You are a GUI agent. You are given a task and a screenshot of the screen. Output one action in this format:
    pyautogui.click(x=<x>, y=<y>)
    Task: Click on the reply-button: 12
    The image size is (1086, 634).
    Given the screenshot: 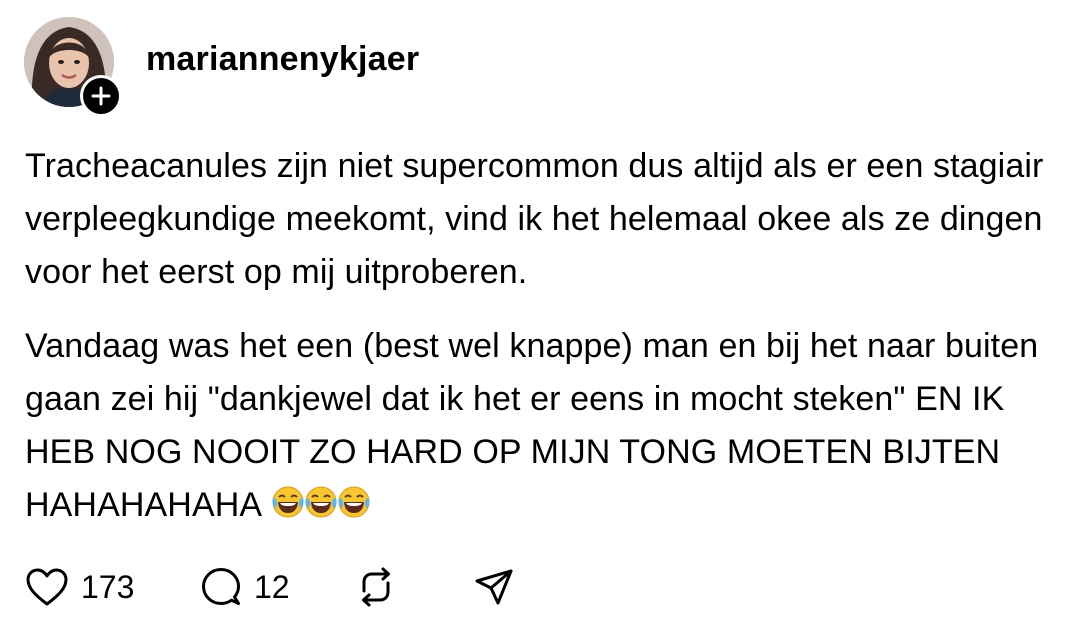 What is the action you would take?
    pyautogui.click(x=277, y=587)
    